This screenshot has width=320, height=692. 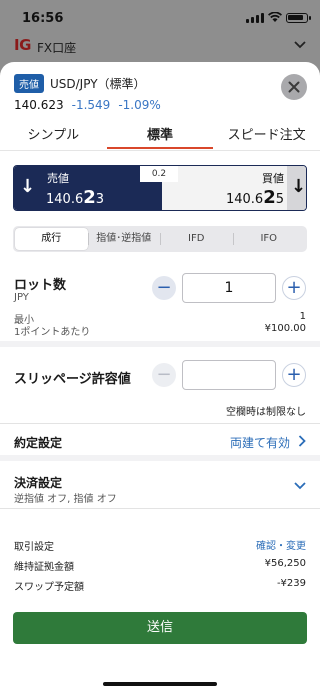 I want to click on ig-logo: IG, so click(x=22, y=45).